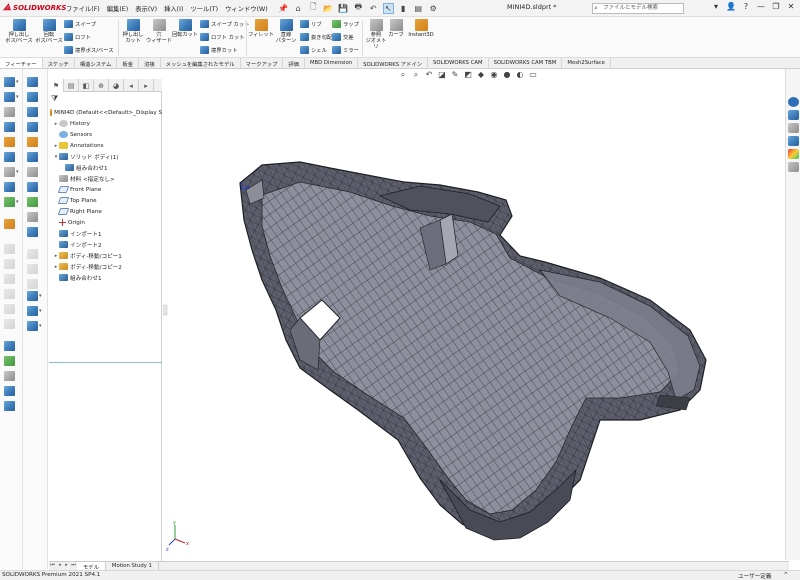 The width and height of the screenshot is (800, 580). Describe the element at coordinates (793, 167) in the screenshot. I see `custom-properties-icon` at that location.